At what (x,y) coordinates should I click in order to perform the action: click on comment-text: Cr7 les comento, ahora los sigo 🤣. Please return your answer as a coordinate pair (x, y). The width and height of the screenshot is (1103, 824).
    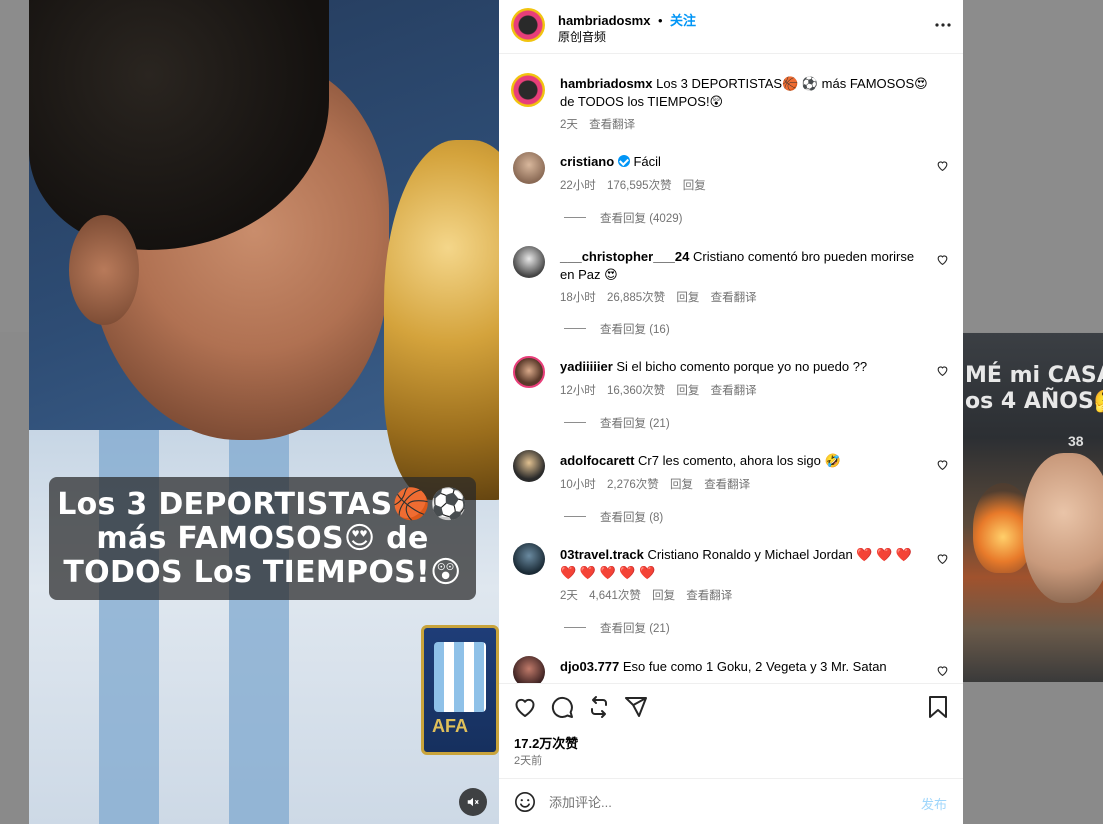
    Looking at the image, I should click on (739, 460).